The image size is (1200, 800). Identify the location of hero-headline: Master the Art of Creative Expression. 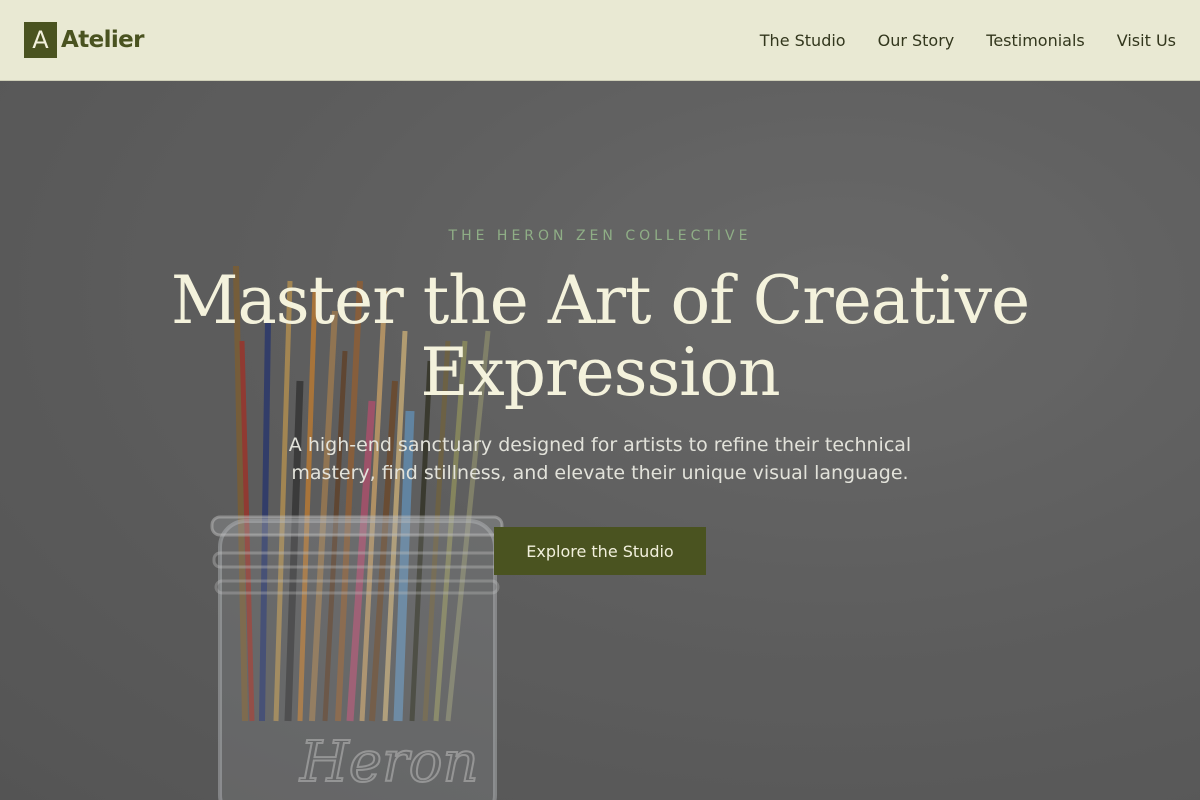
(600, 336).